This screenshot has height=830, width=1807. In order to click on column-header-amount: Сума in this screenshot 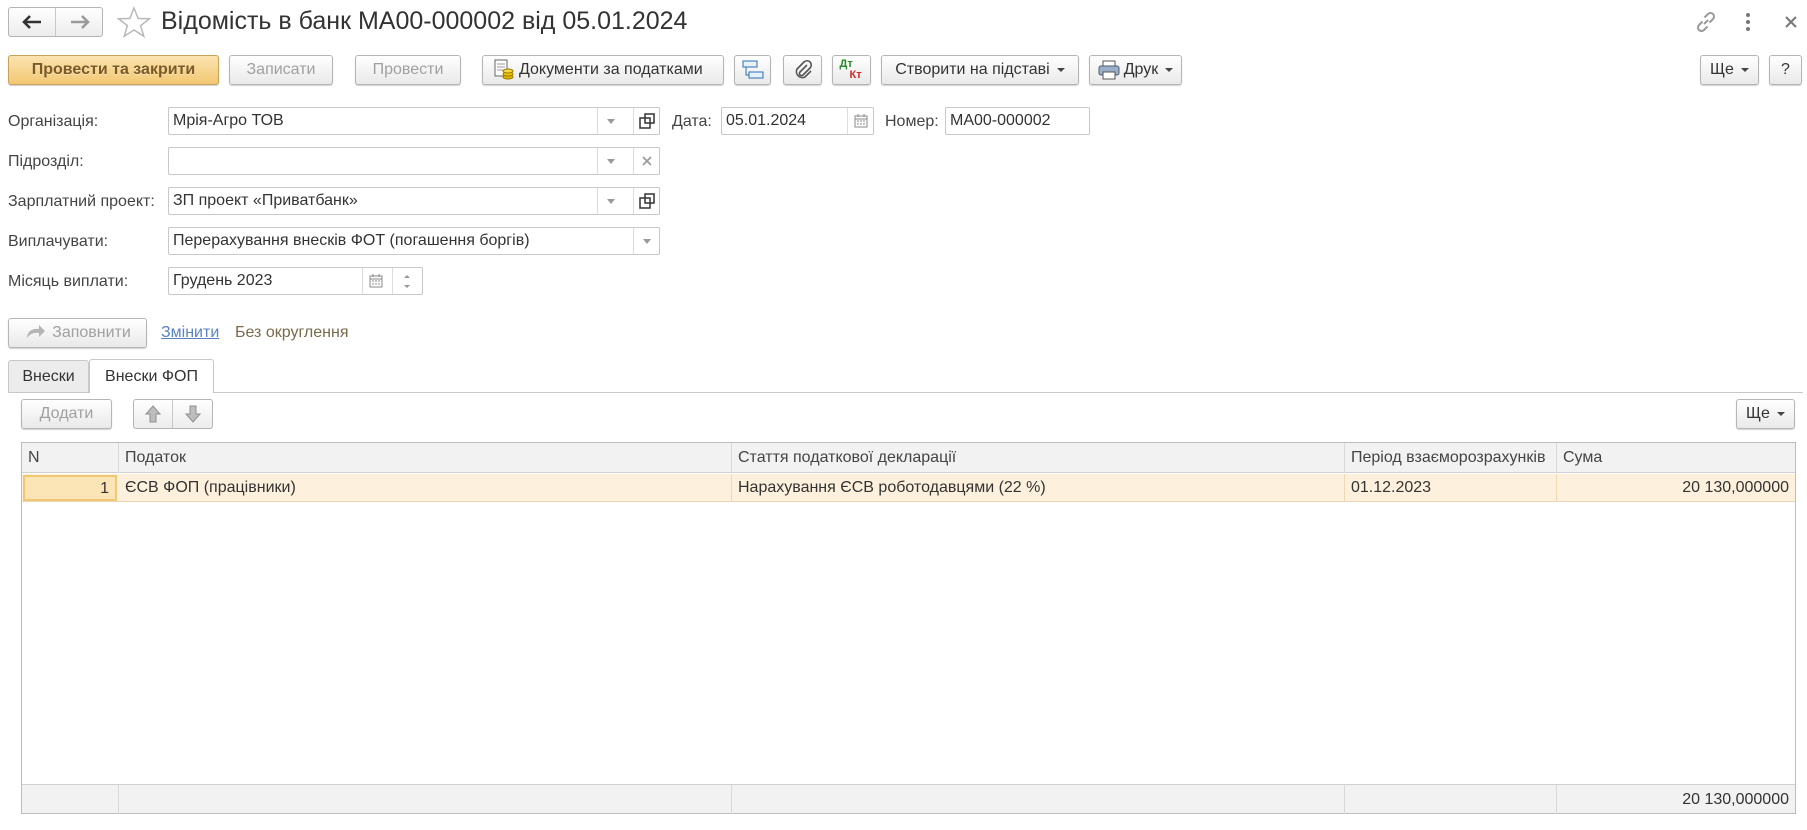, I will do `click(1676, 458)`.